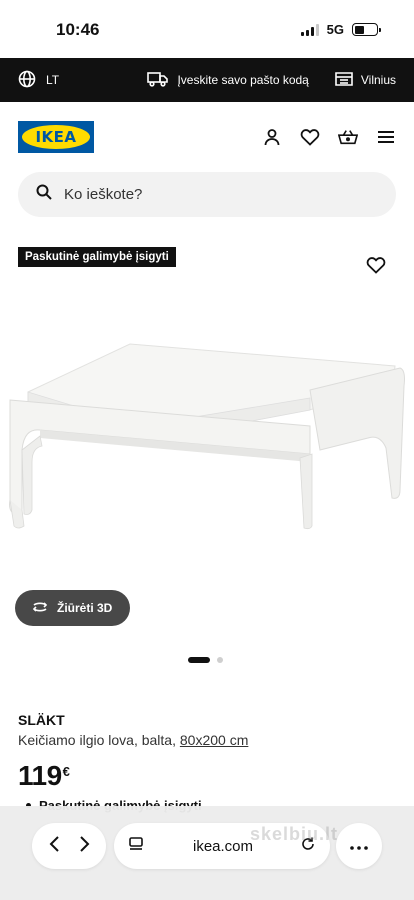 The image size is (414, 900). I want to click on product-price: 119 €, so click(44, 776).